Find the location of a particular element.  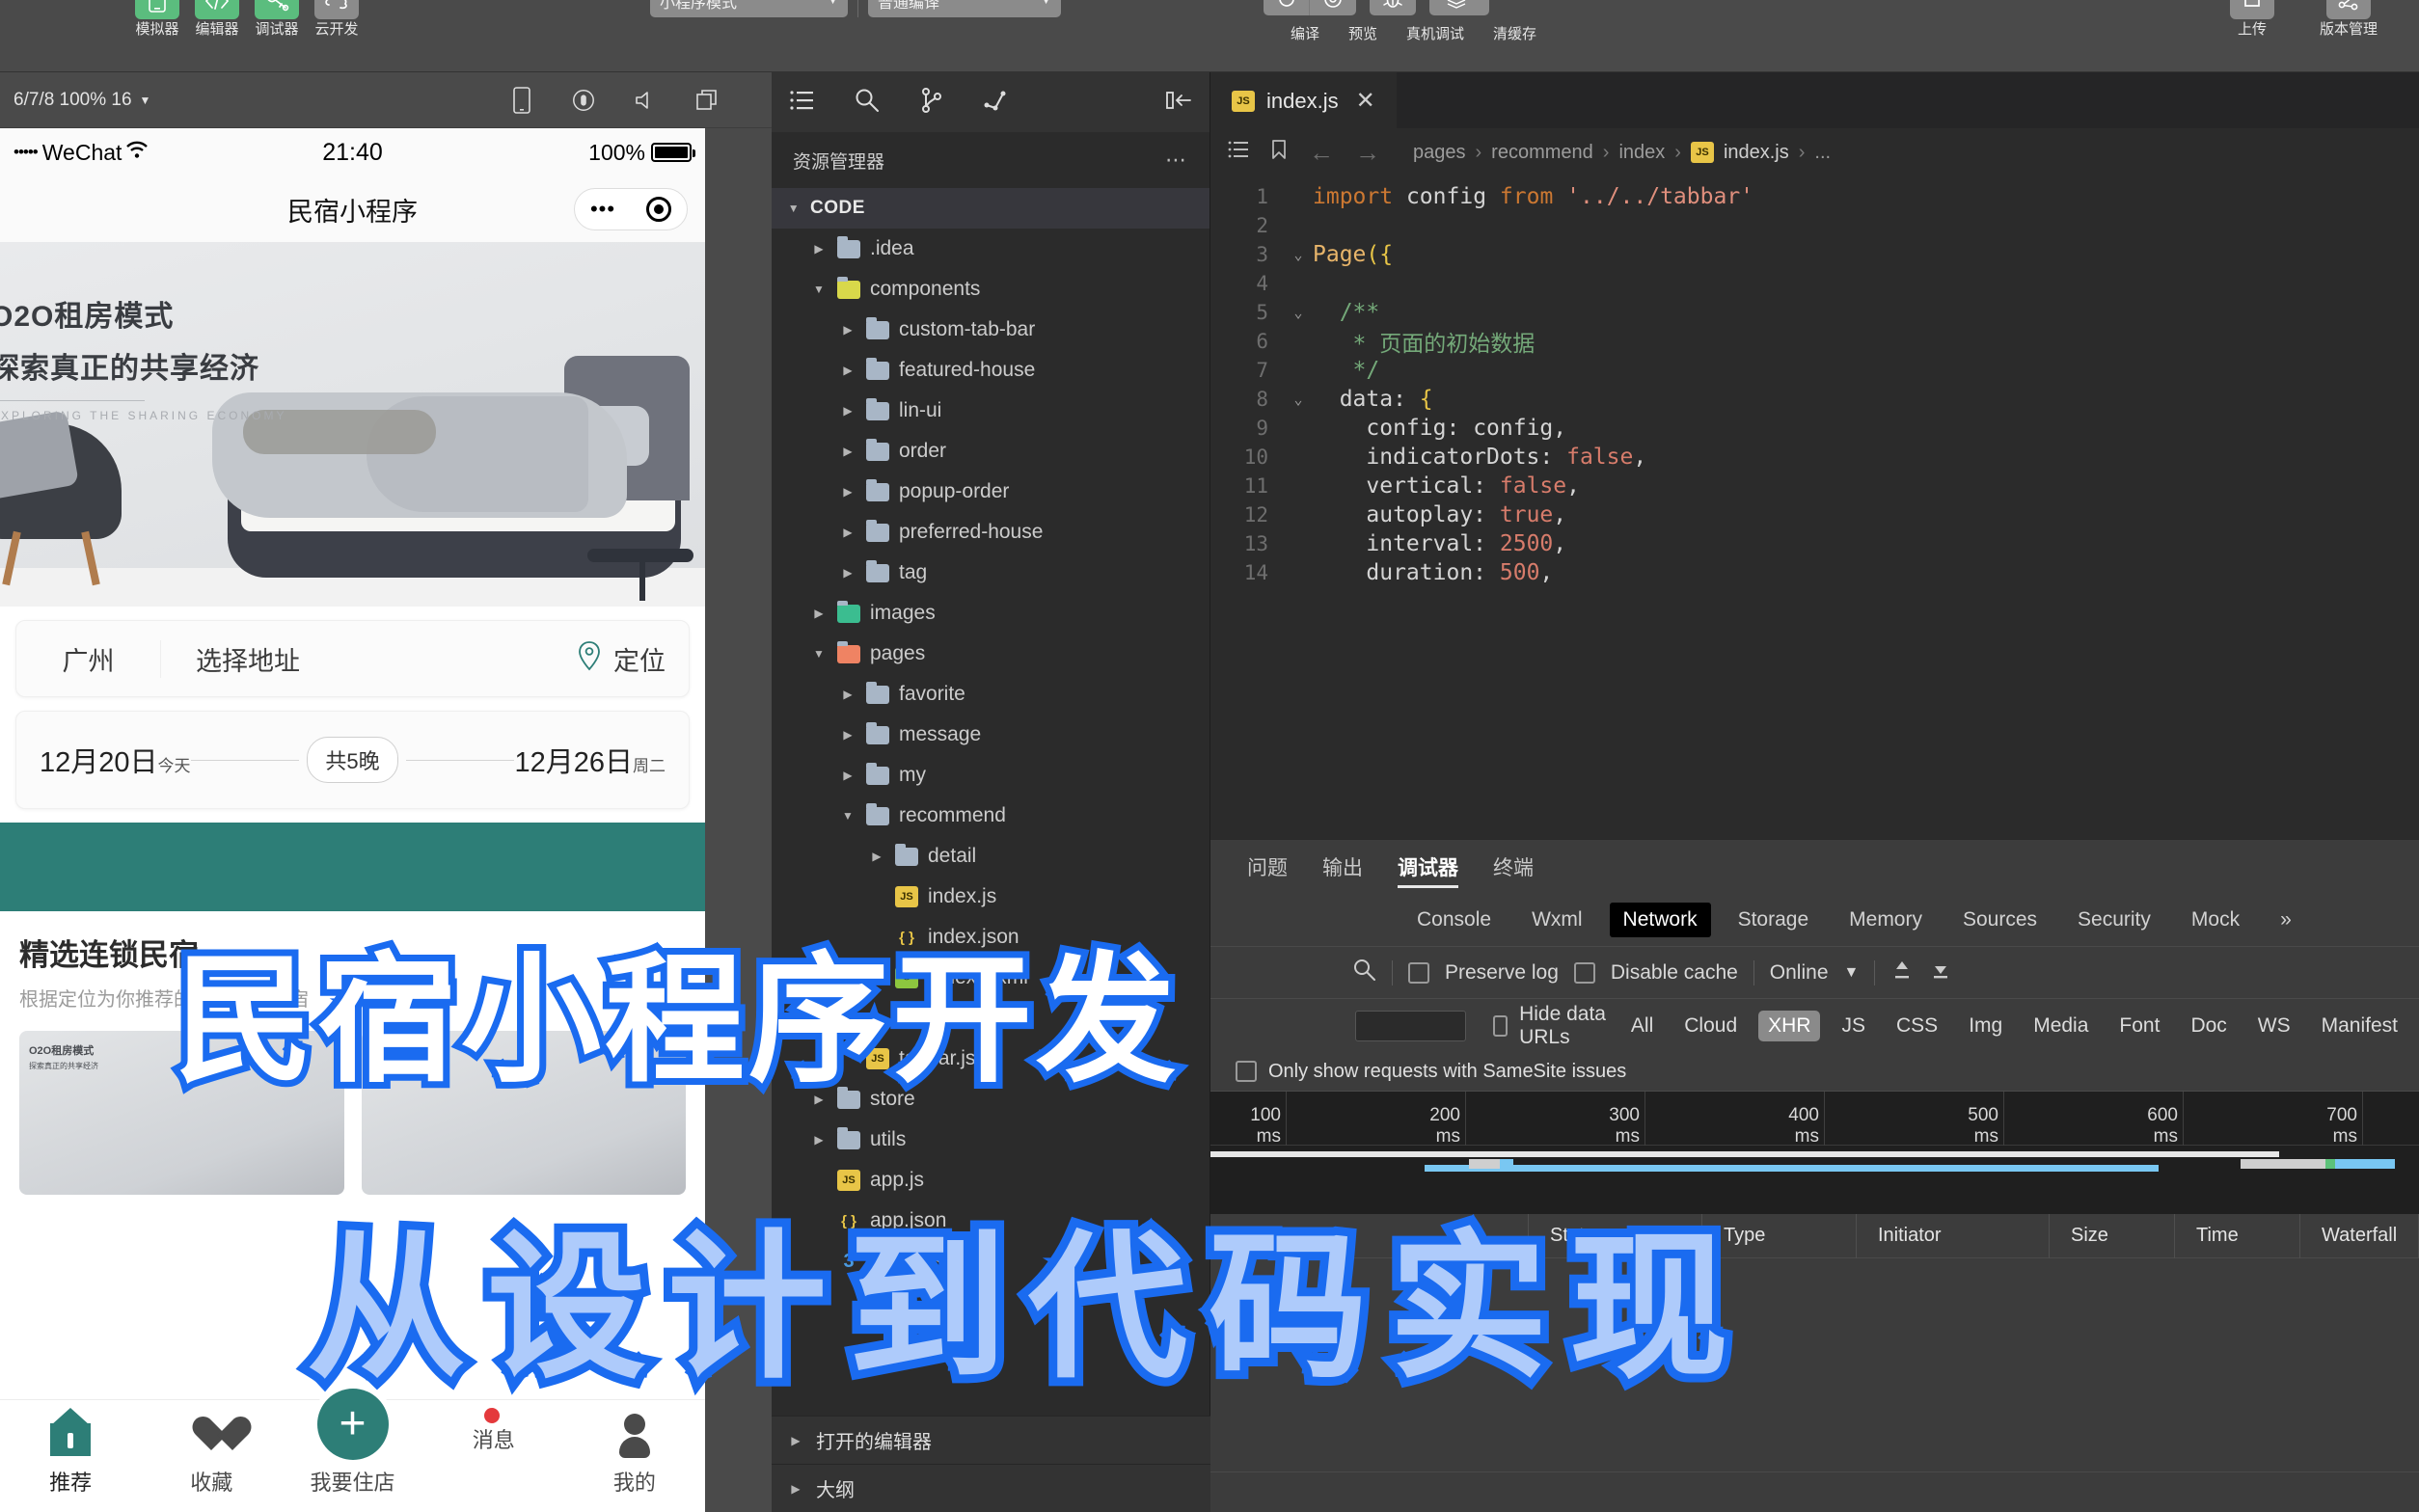

tab-book: + 我要住店 is located at coordinates (352, 1443).